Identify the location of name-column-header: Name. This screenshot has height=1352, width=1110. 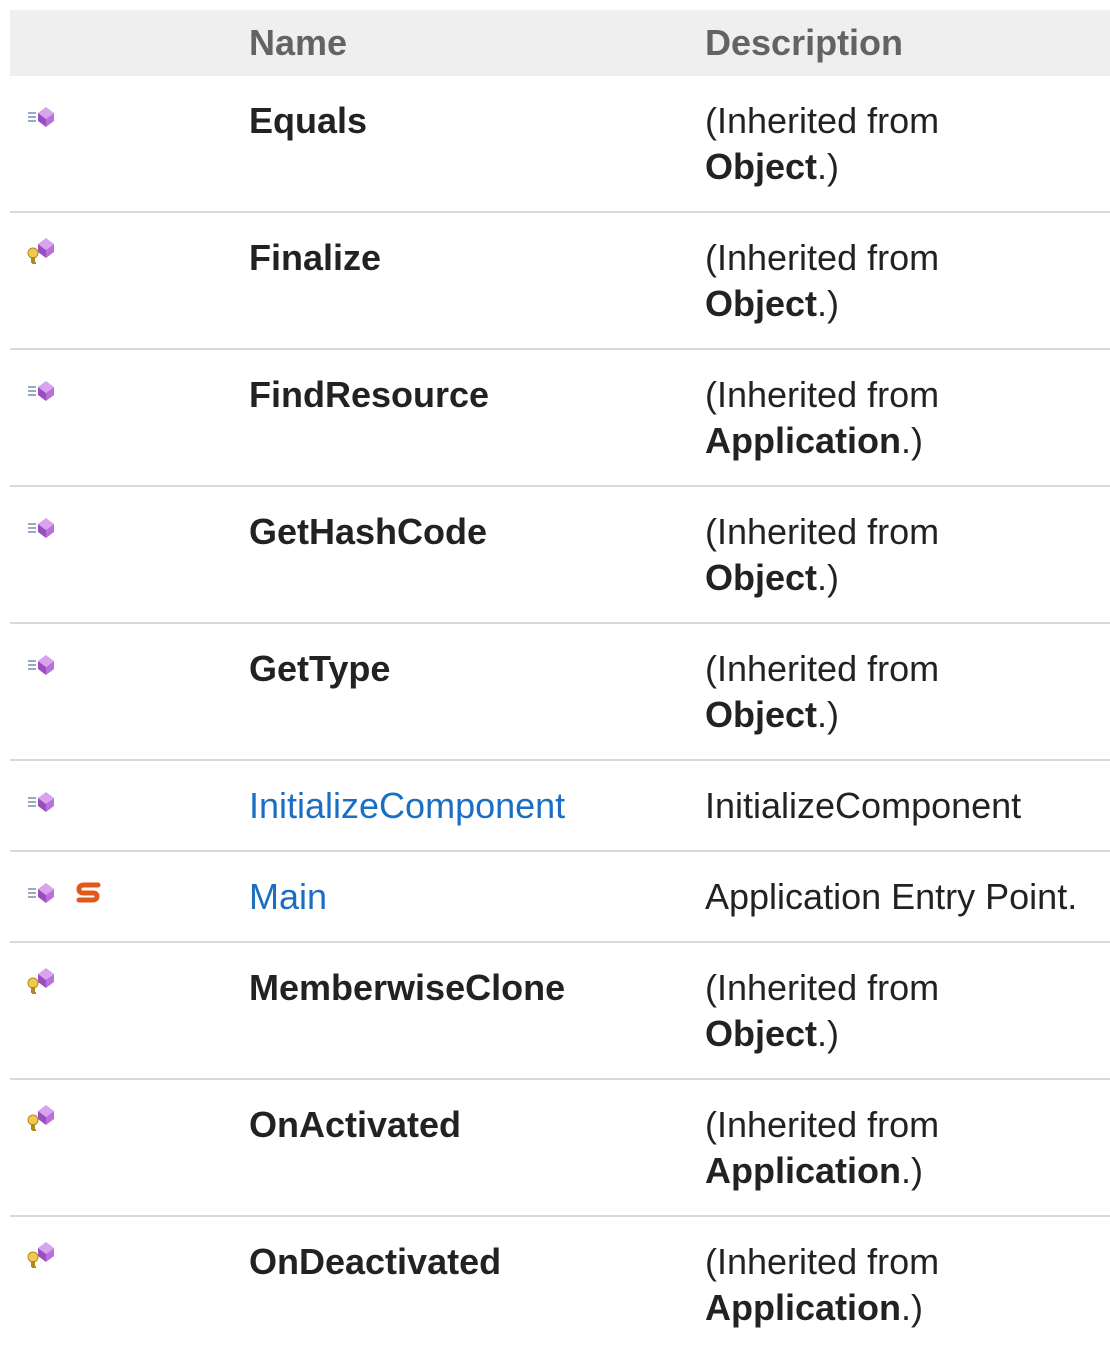
(298, 42).